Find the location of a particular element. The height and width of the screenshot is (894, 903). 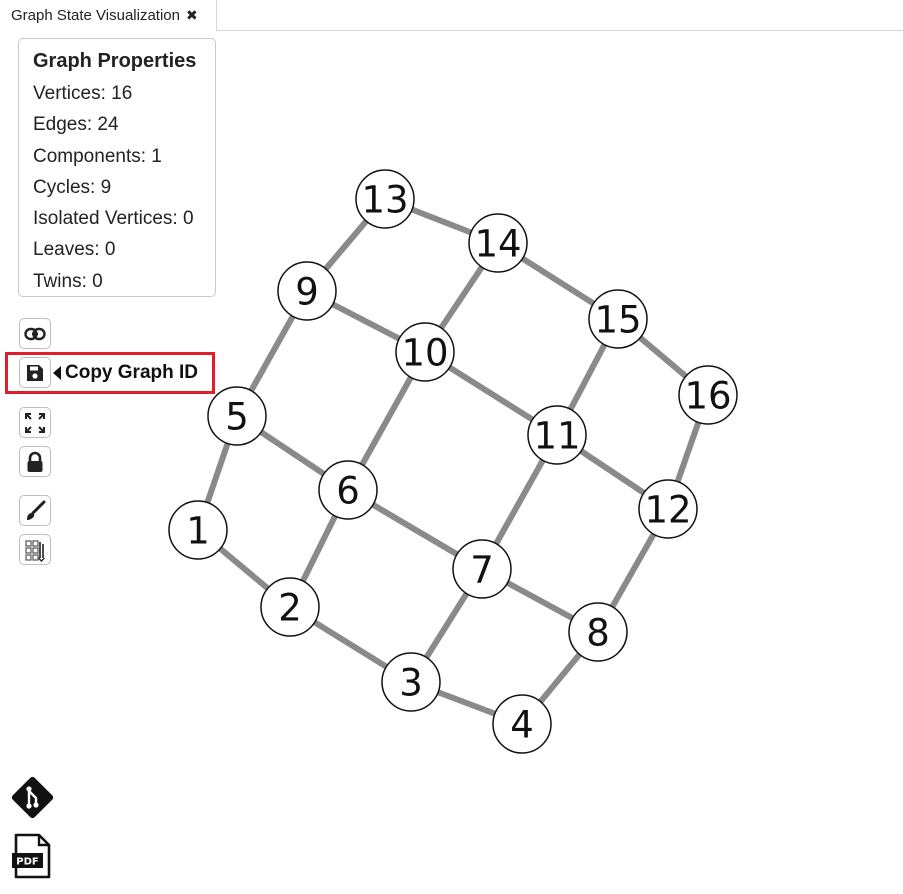

fullscreen-icon is located at coordinates (35, 422).